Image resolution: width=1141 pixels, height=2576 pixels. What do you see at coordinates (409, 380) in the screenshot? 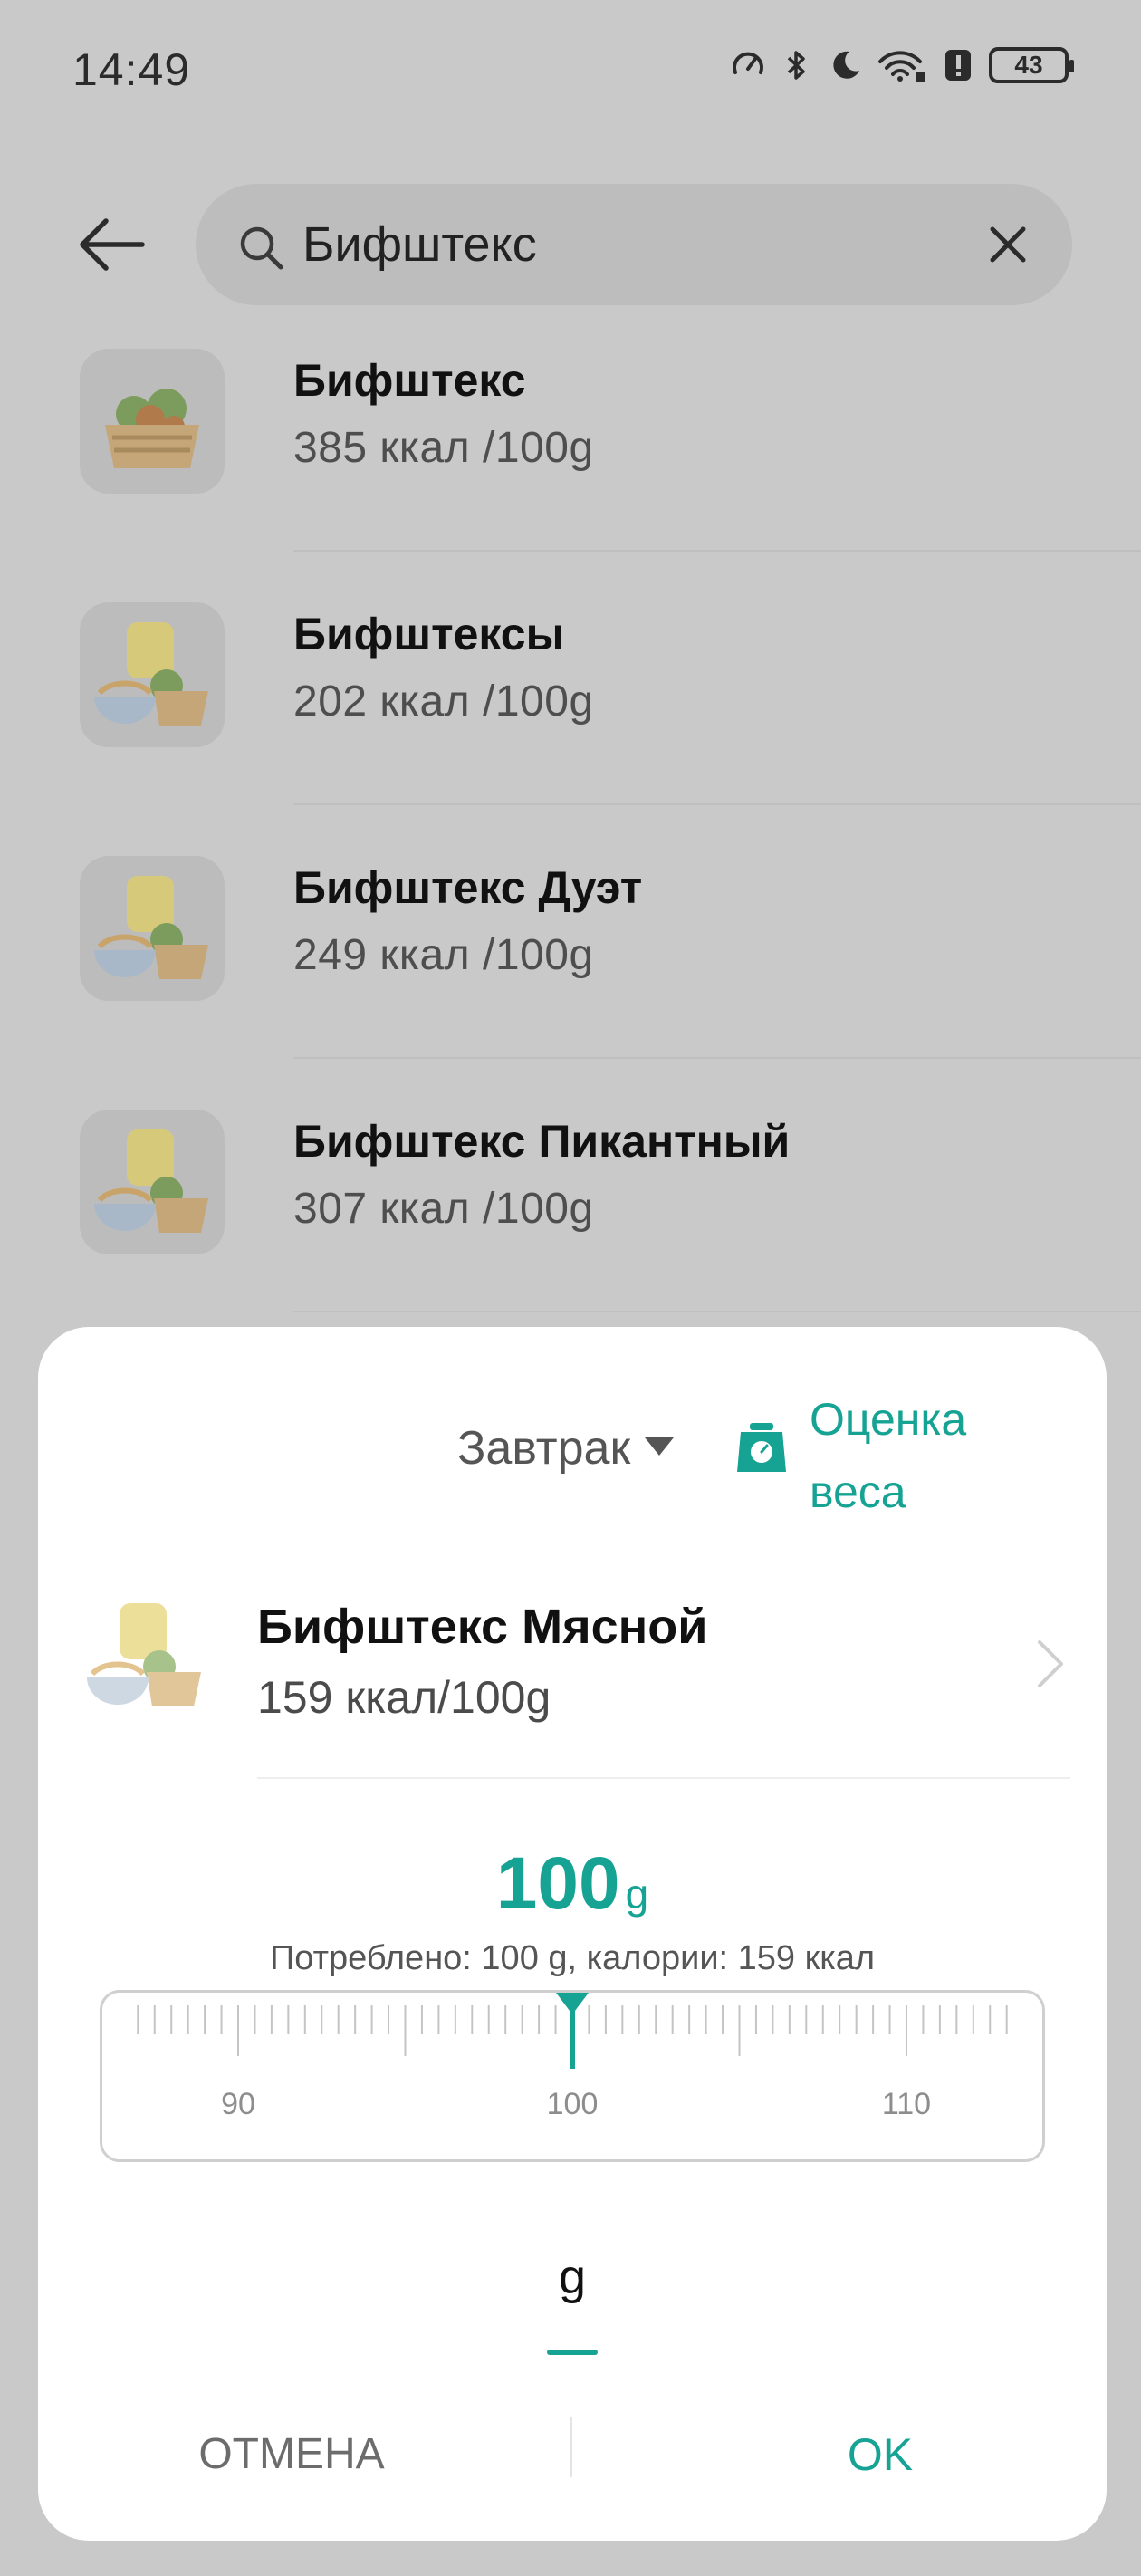
I see `result-name: Бифштекс` at bounding box center [409, 380].